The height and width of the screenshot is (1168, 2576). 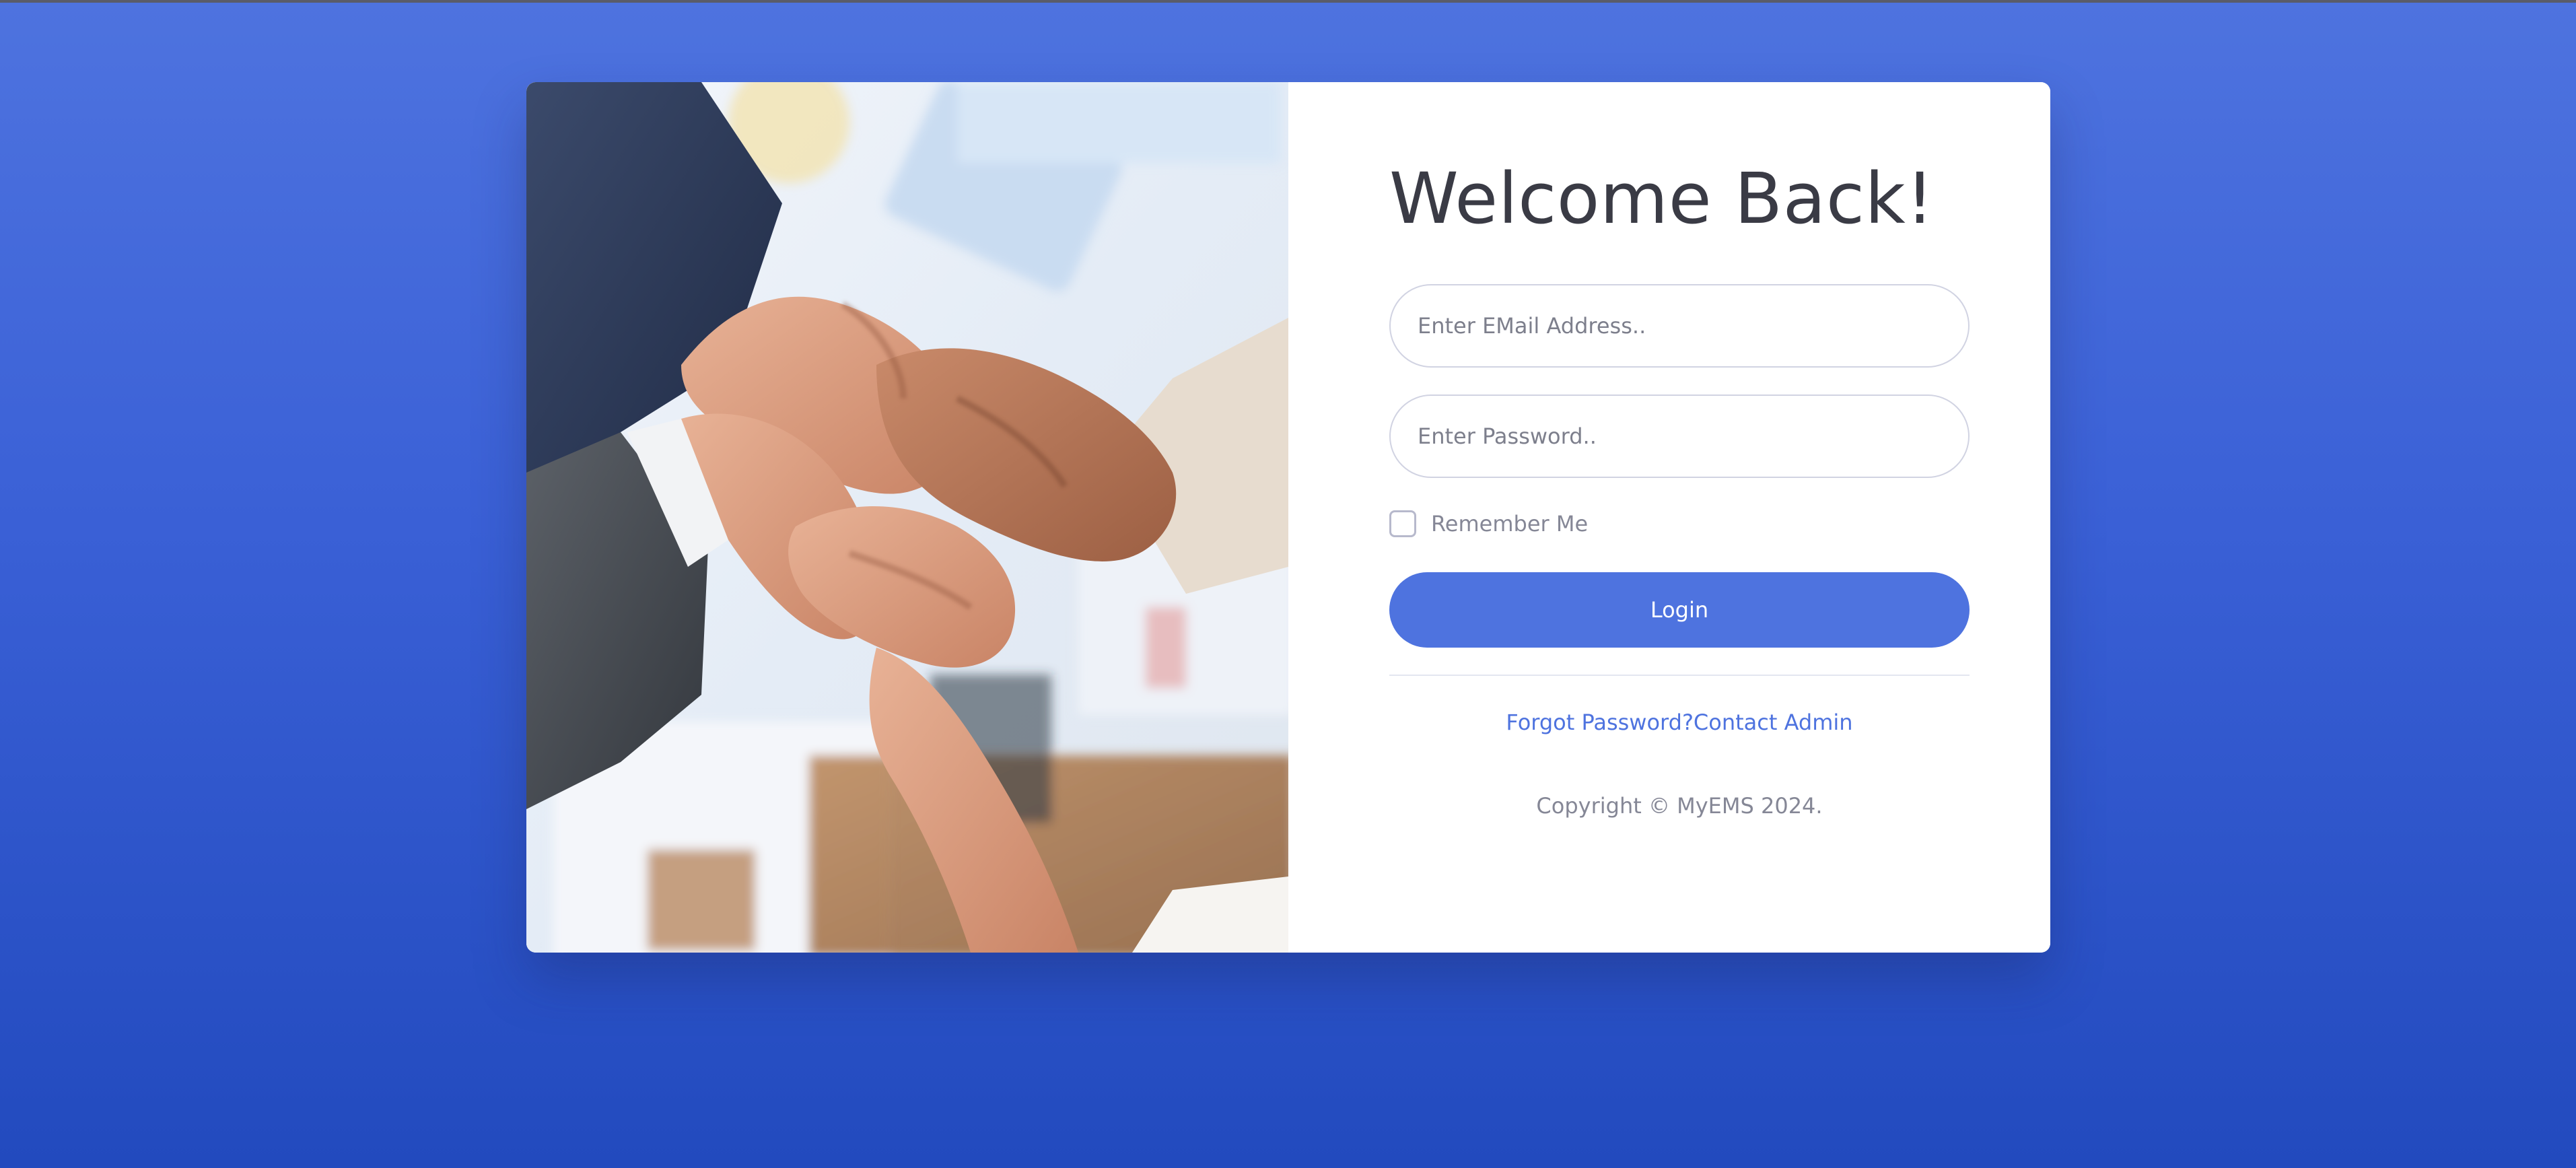 What do you see at coordinates (1679, 326) in the screenshot?
I see `email-field` at bounding box center [1679, 326].